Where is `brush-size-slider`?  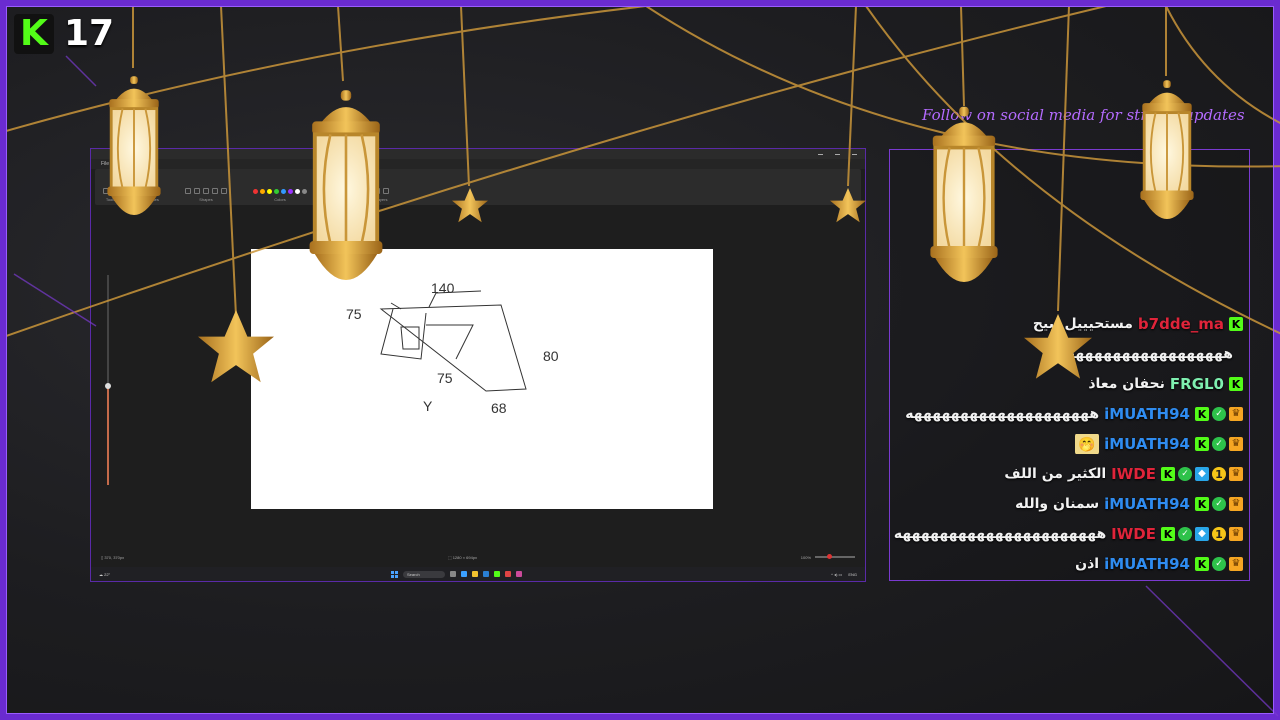
brush-size-slider is located at coordinates (108, 380).